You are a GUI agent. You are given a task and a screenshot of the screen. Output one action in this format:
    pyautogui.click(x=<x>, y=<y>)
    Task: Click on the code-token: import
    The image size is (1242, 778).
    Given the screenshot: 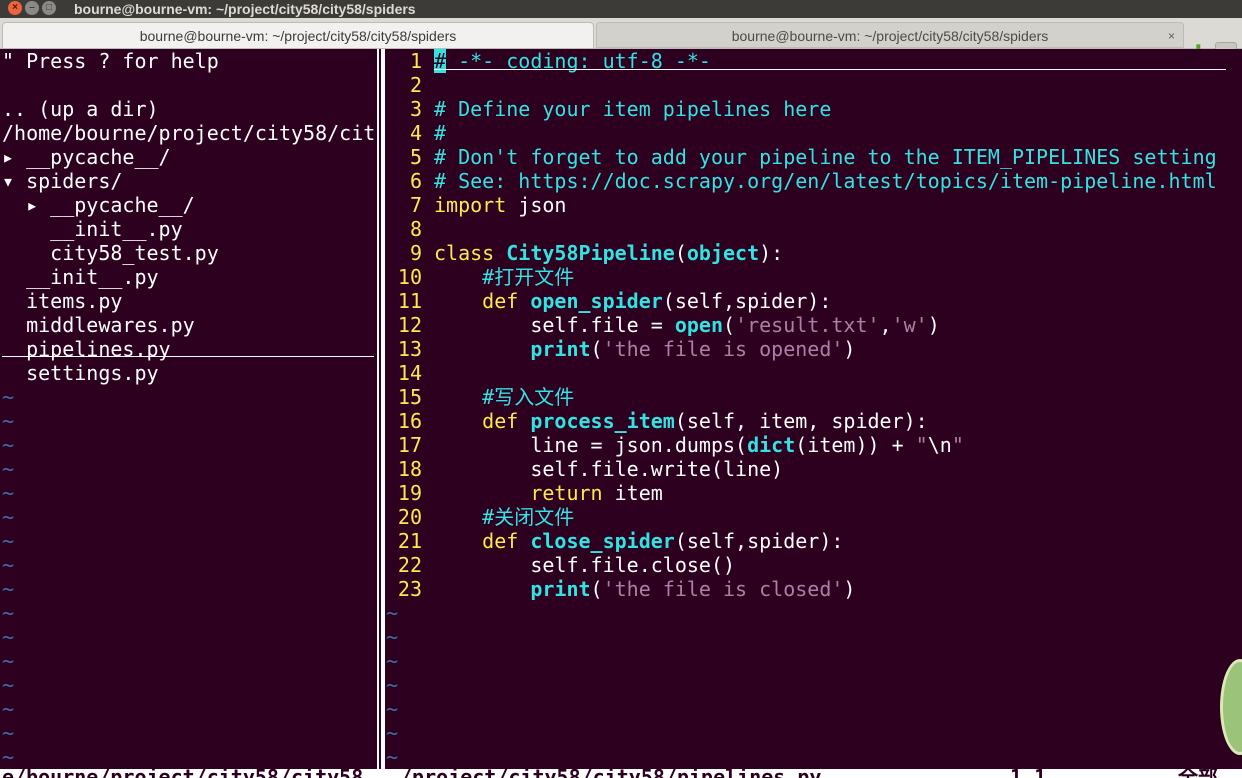 What is the action you would take?
    pyautogui.click(x=470, y=205)
    